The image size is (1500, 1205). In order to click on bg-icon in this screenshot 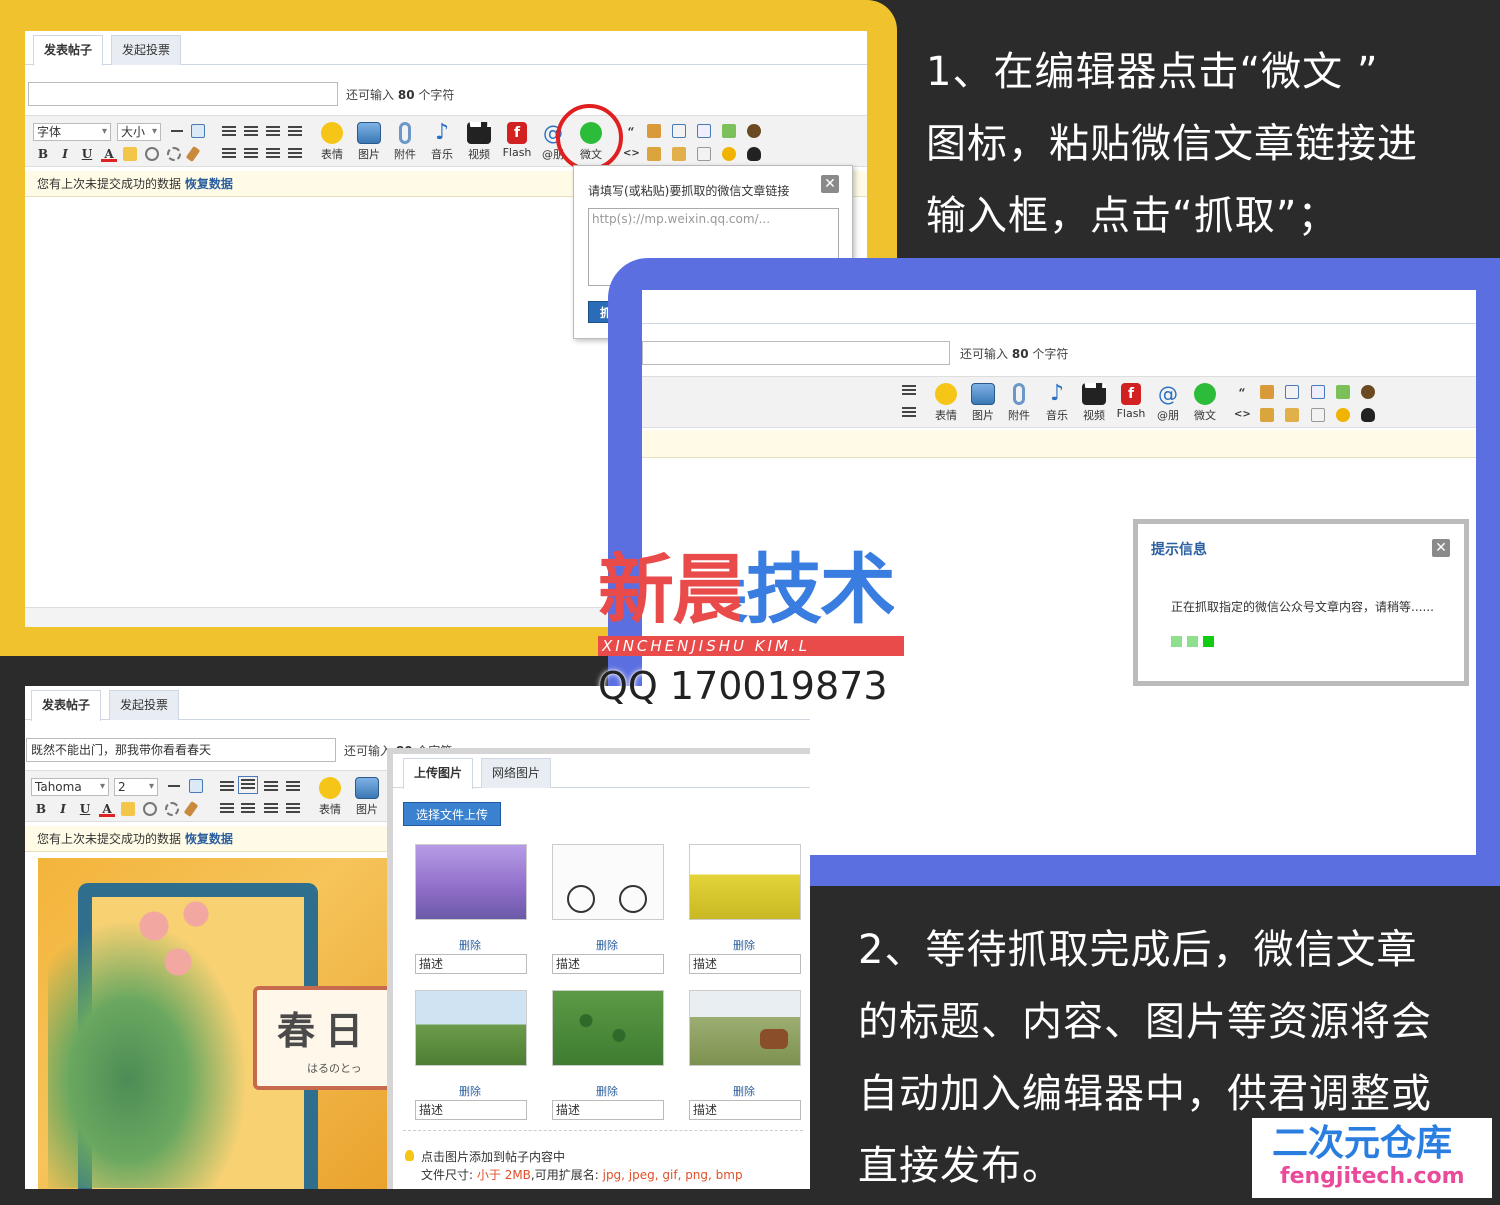, I will do `click(729, 154)`.